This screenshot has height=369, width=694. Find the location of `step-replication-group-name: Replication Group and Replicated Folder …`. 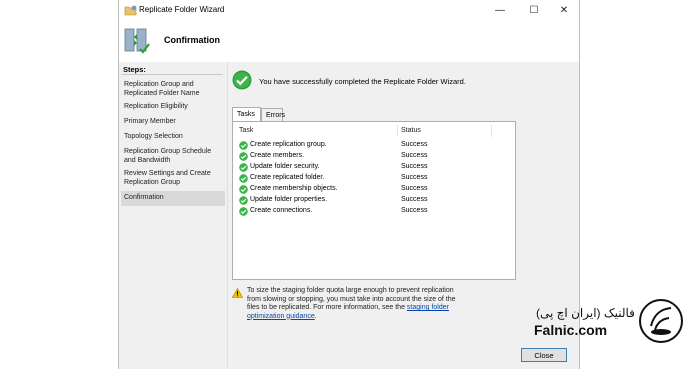

step-replication-group-name: Replication Group and Replicated Folder … is located at coordinates (174, 89).